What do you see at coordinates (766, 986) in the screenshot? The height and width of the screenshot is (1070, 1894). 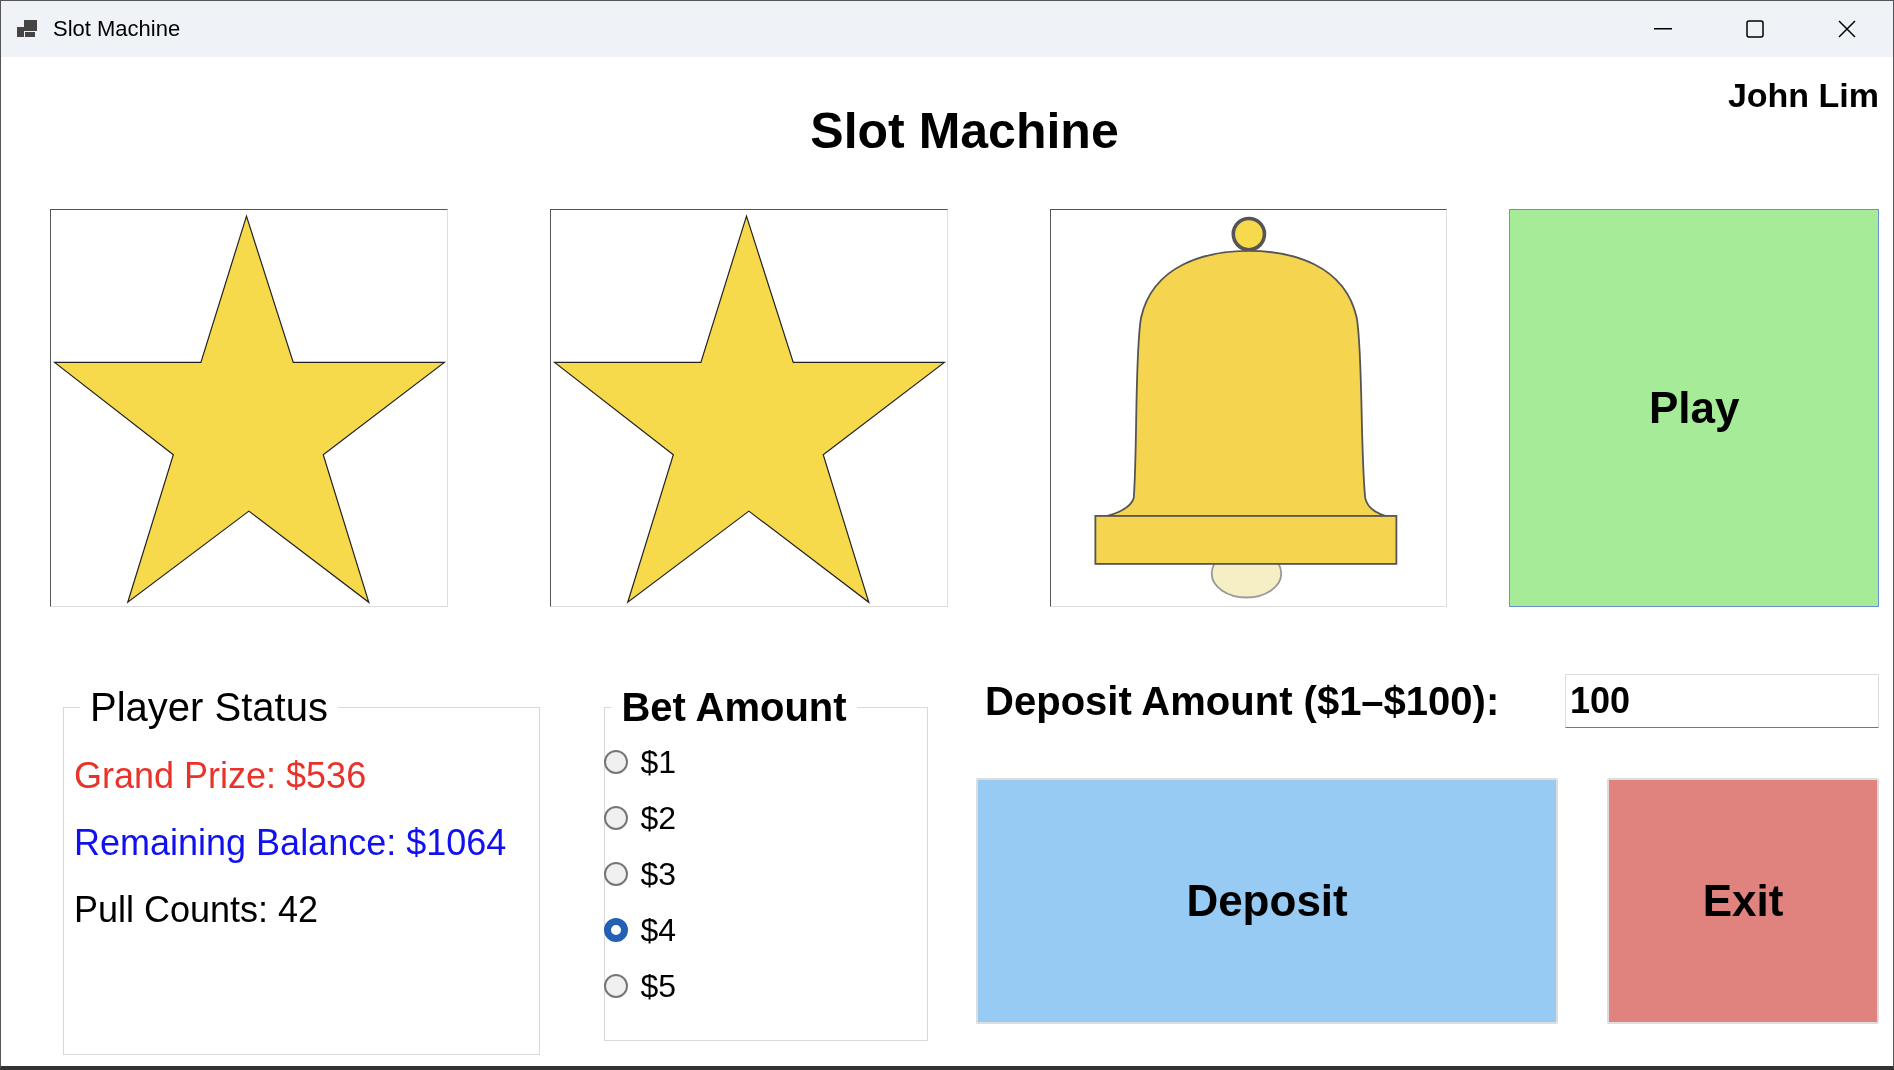 I see `bet-option: $5` at bounding box center [766, 986].